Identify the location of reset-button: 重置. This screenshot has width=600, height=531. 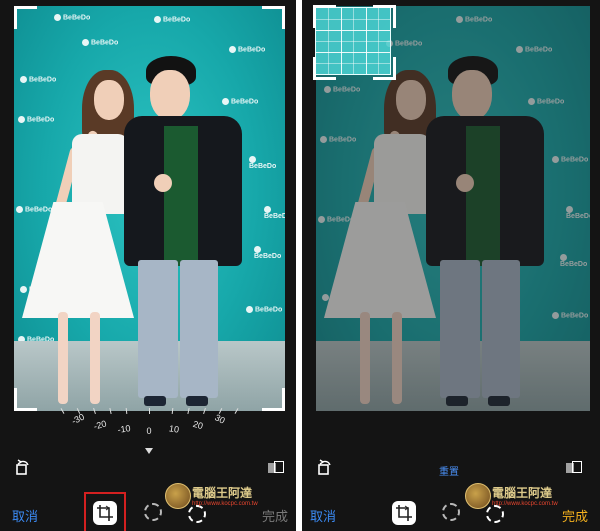
(449, 470).